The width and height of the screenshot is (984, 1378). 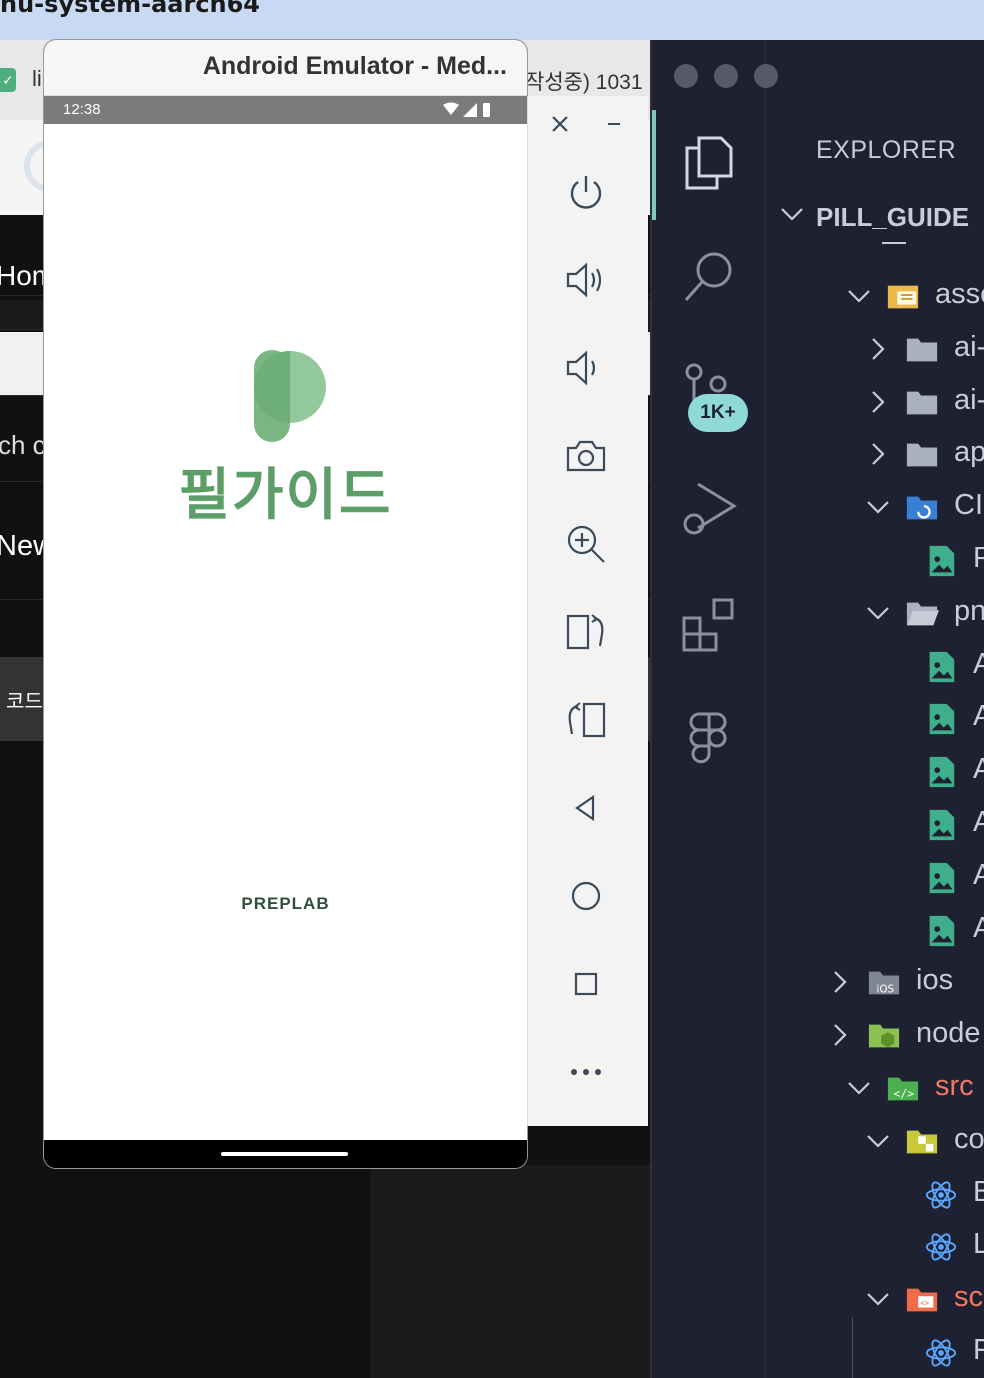 What do you see at coordinates (875, 216) in the screenshot?
I see `project-root: PILL_GUIDE` at bounding box center [875, 216].